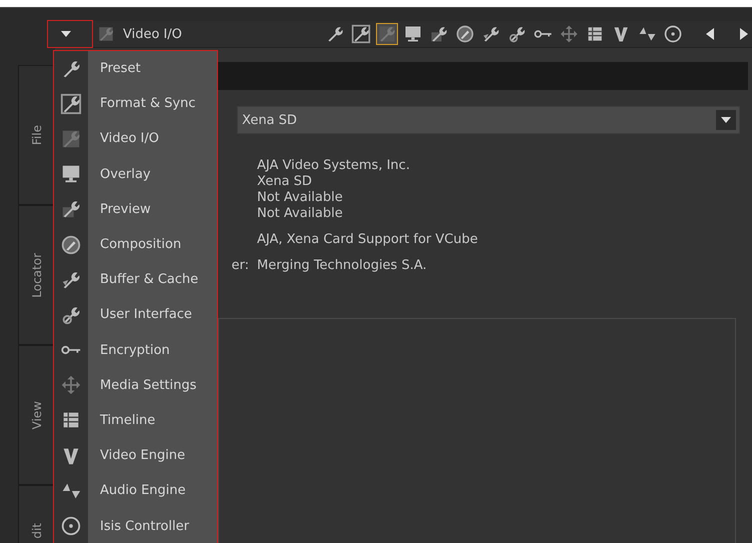 Image resolution: width=752 pixels, height=543 pixels. What do you see at coordinates (135, 420) in the screenshot?
I see `menu-item: Timeline` at bounding box center [135, 420].